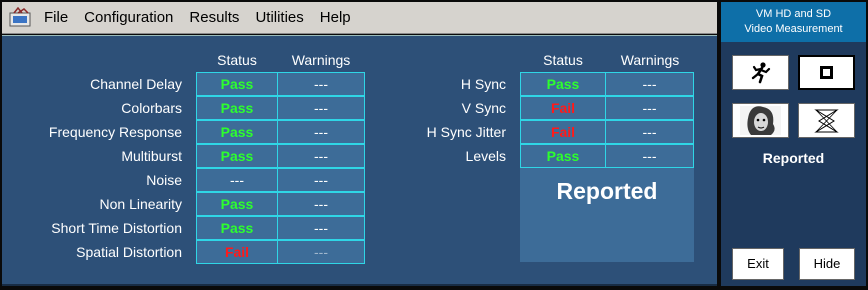 The width and height of the screenshot is (868, 290). I want to click on face-image-icon, so click(760, 120).